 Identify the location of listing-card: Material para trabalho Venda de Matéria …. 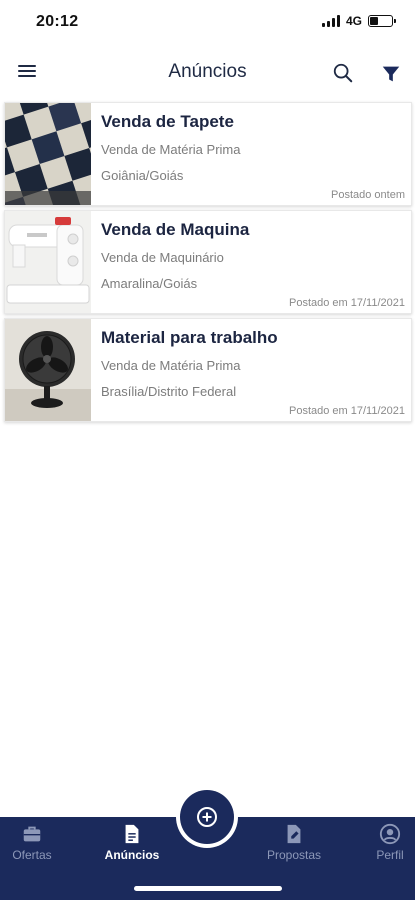
(208, 370).